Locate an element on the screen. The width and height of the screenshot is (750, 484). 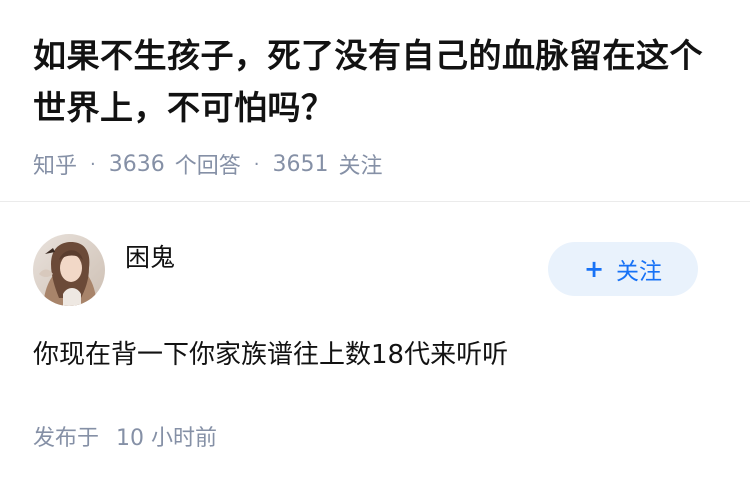
answer-count: 3636 is located at coordinates (136, 164).